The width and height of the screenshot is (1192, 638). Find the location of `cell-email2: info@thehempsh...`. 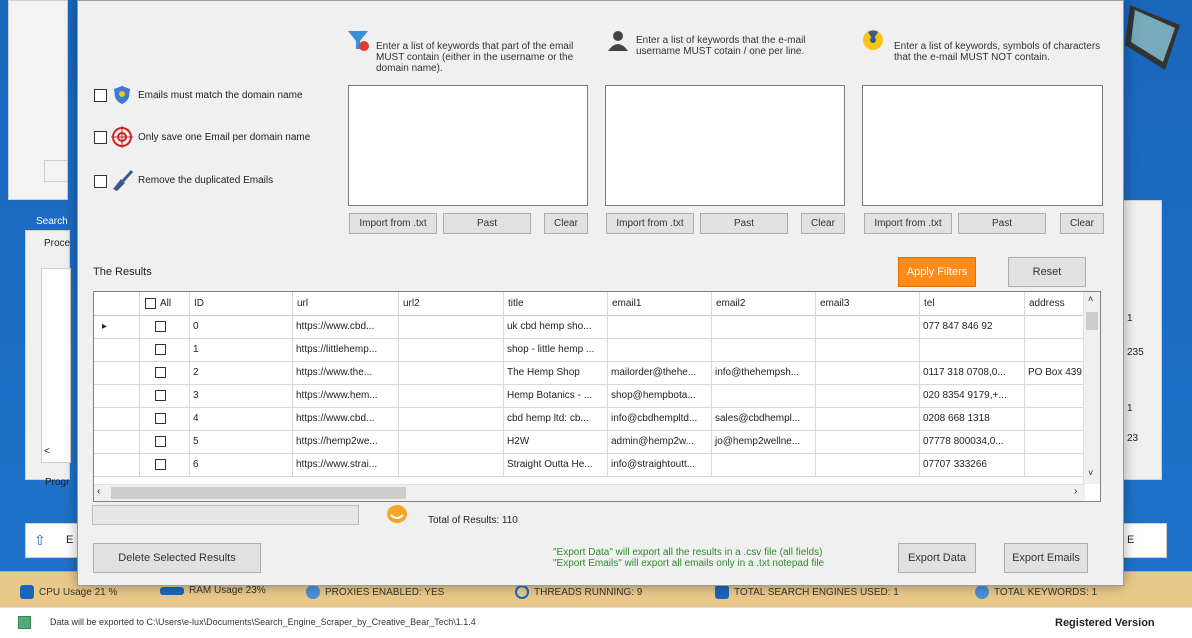

cell-email2: info@thehempsh... is located at coordinates (764, 373).